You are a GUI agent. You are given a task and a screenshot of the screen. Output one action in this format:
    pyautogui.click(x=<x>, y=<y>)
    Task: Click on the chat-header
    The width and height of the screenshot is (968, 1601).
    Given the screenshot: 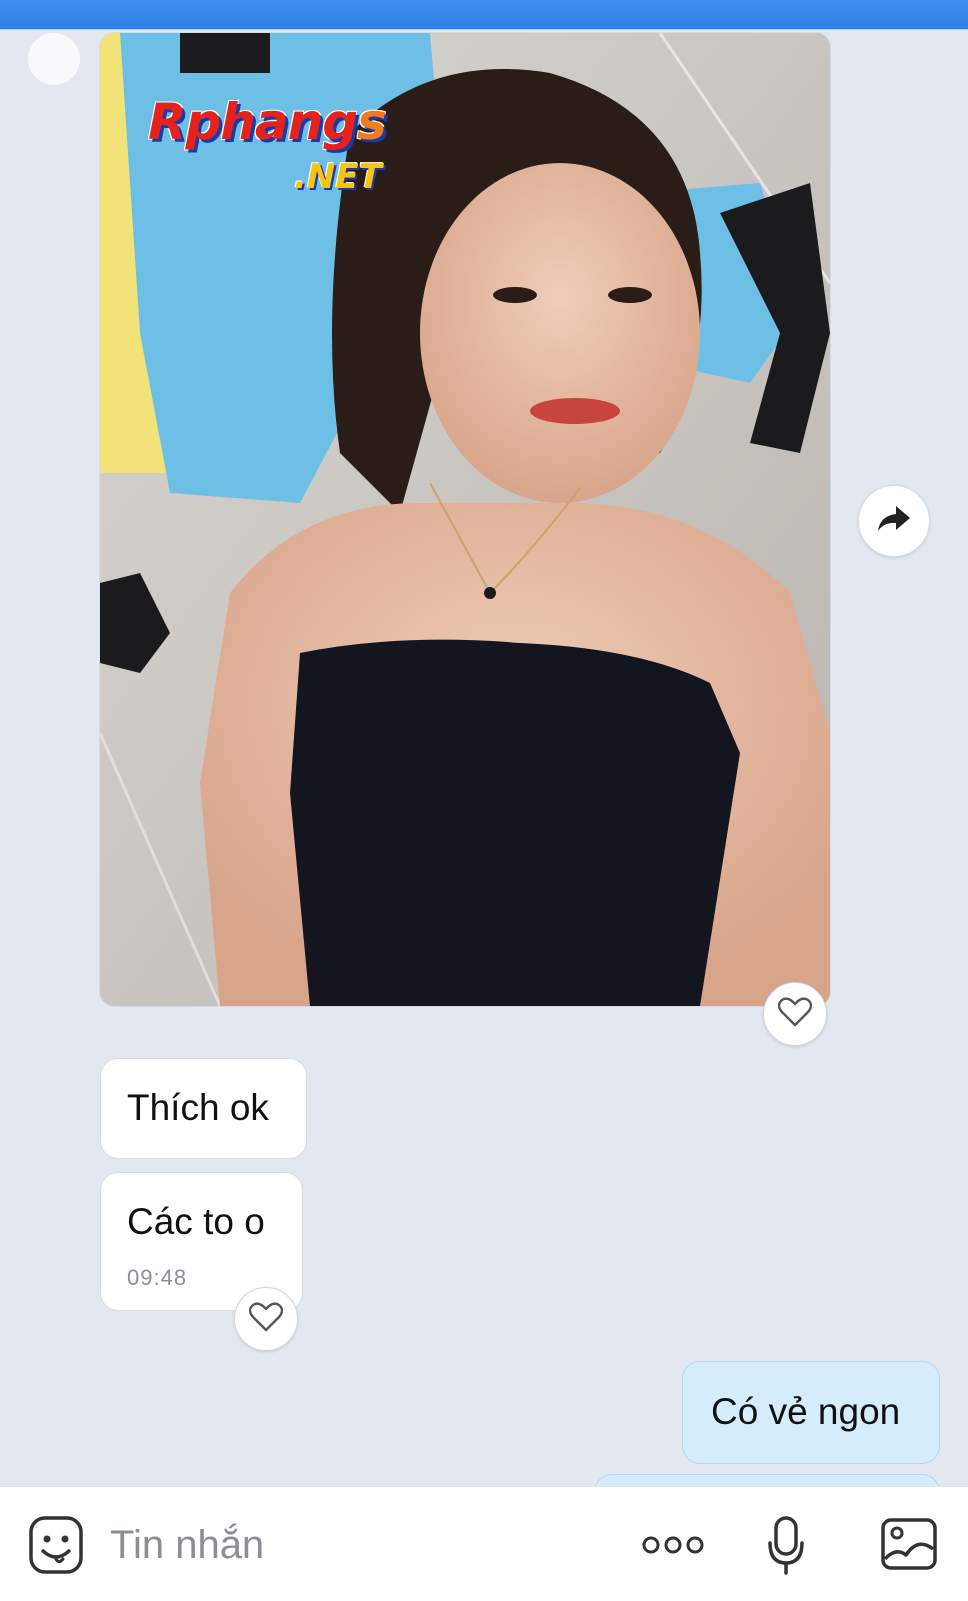 What is the action you would take?
    pyautogui.click(x=484, y=15)
    